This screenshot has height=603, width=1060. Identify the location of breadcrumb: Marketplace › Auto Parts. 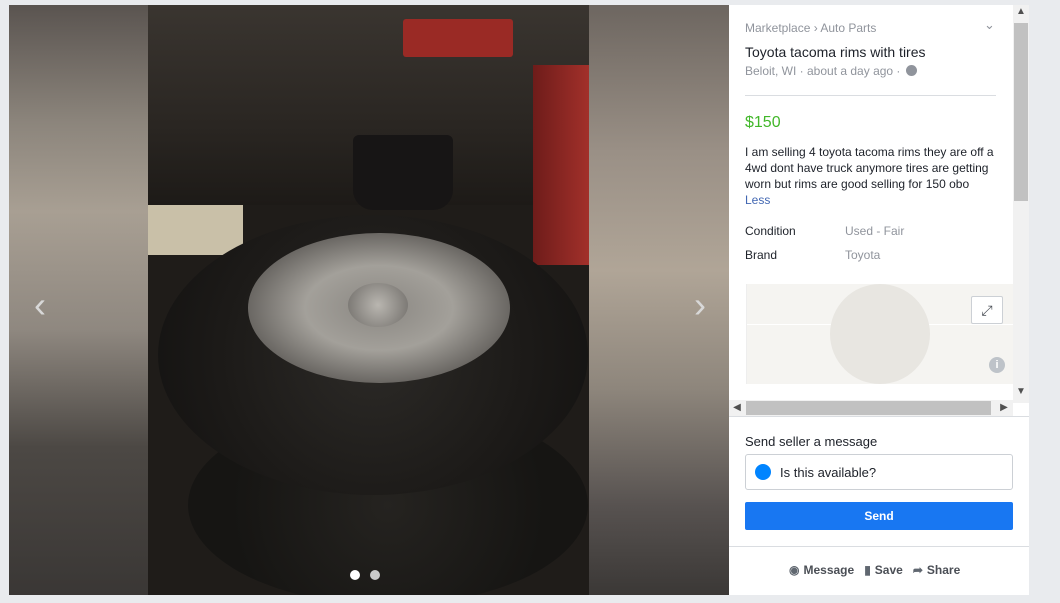
(810, 28).